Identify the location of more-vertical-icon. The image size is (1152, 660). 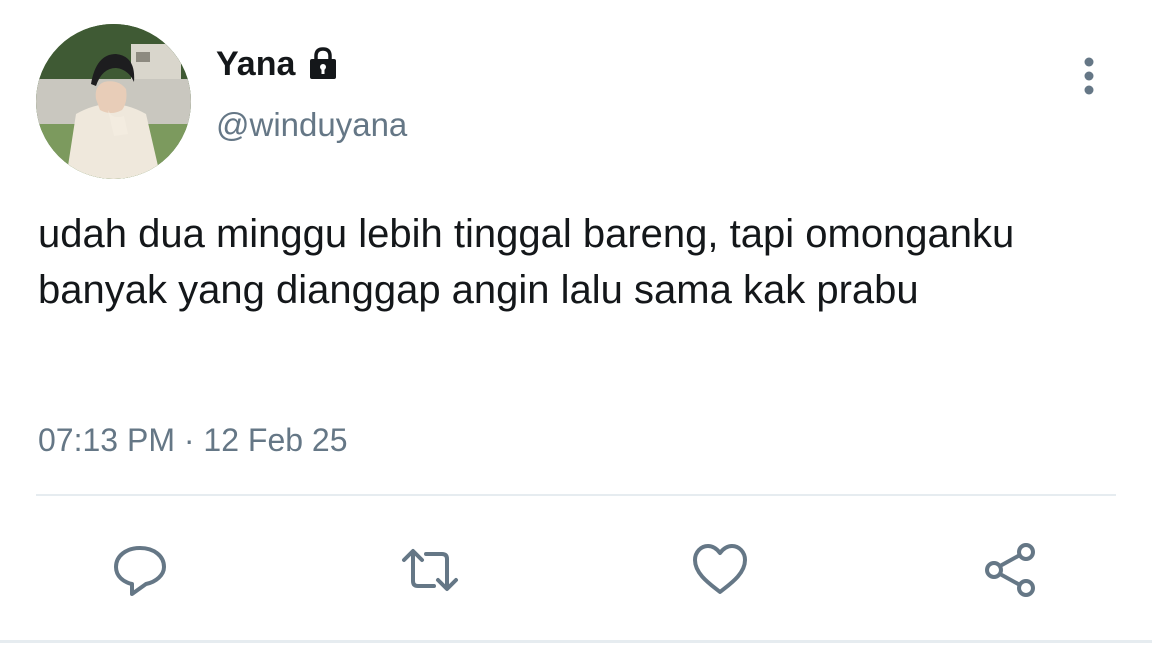
(1089, 76).